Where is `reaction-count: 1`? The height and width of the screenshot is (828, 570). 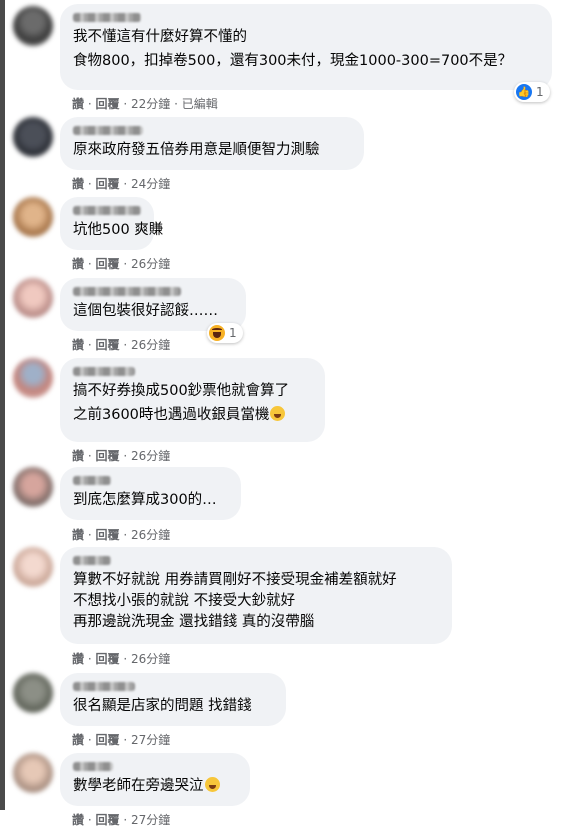
reaction-count: 1 is located at coordinates (225, 333).